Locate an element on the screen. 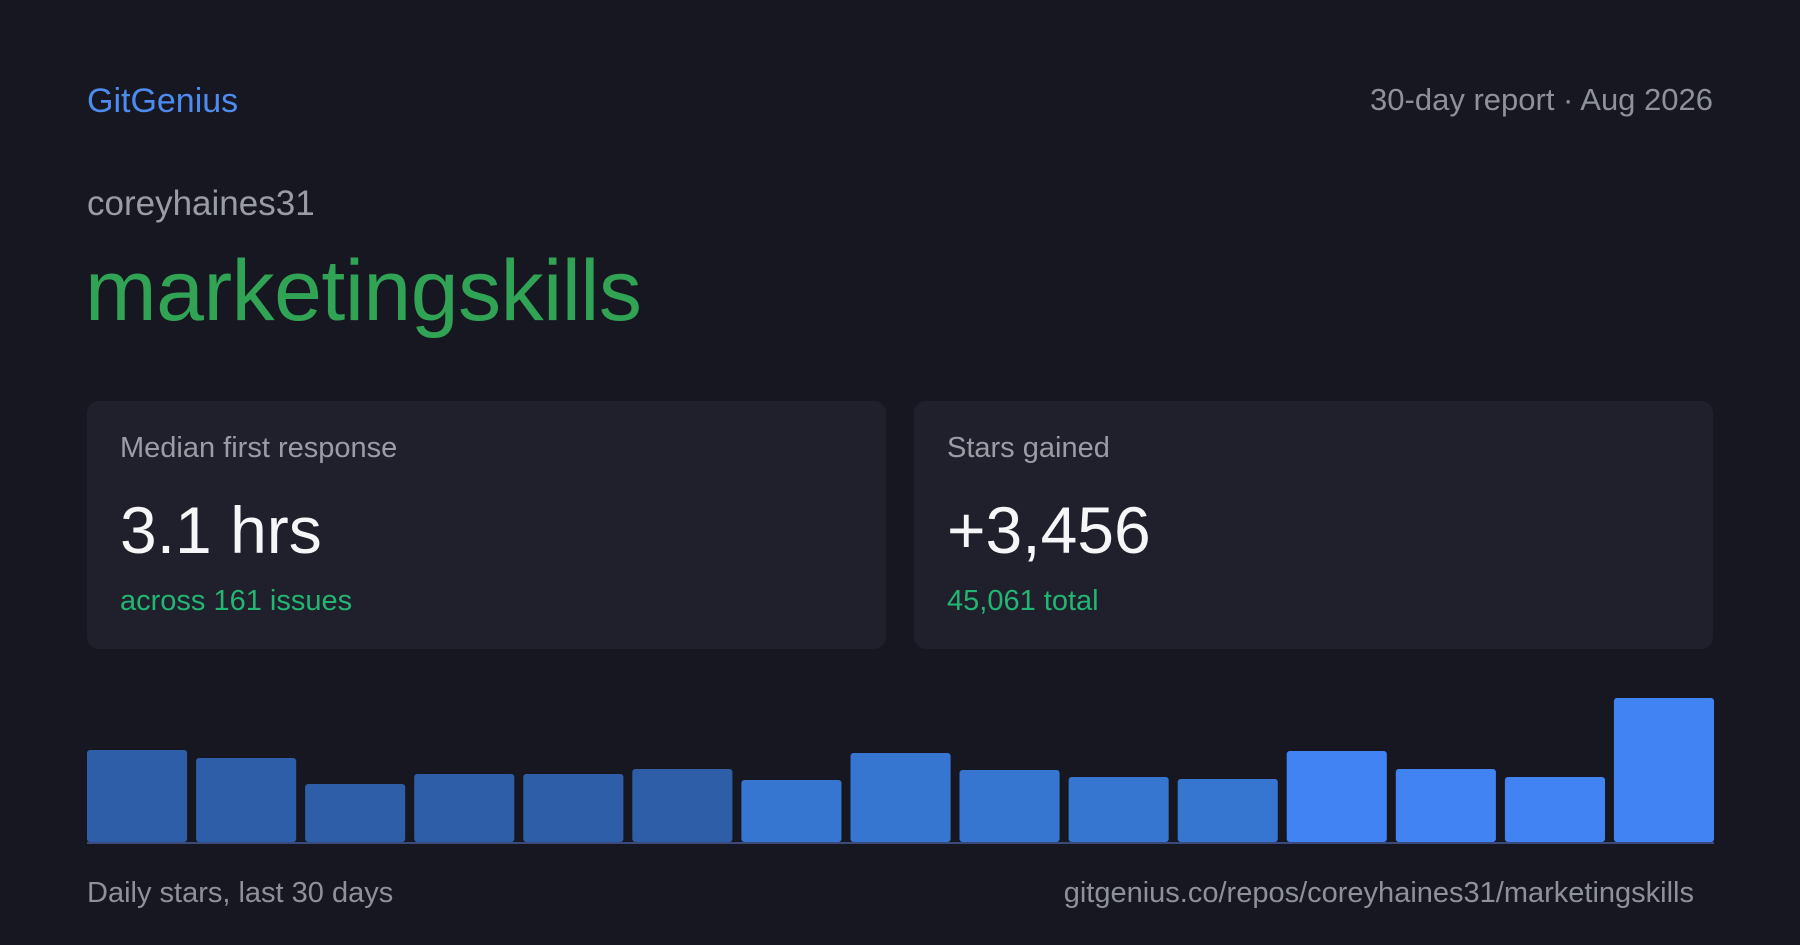 Image resolution: width=1800 pixels, height=945 pixels. card-subtext: across 161 issues is located at coordinates (236, 601).